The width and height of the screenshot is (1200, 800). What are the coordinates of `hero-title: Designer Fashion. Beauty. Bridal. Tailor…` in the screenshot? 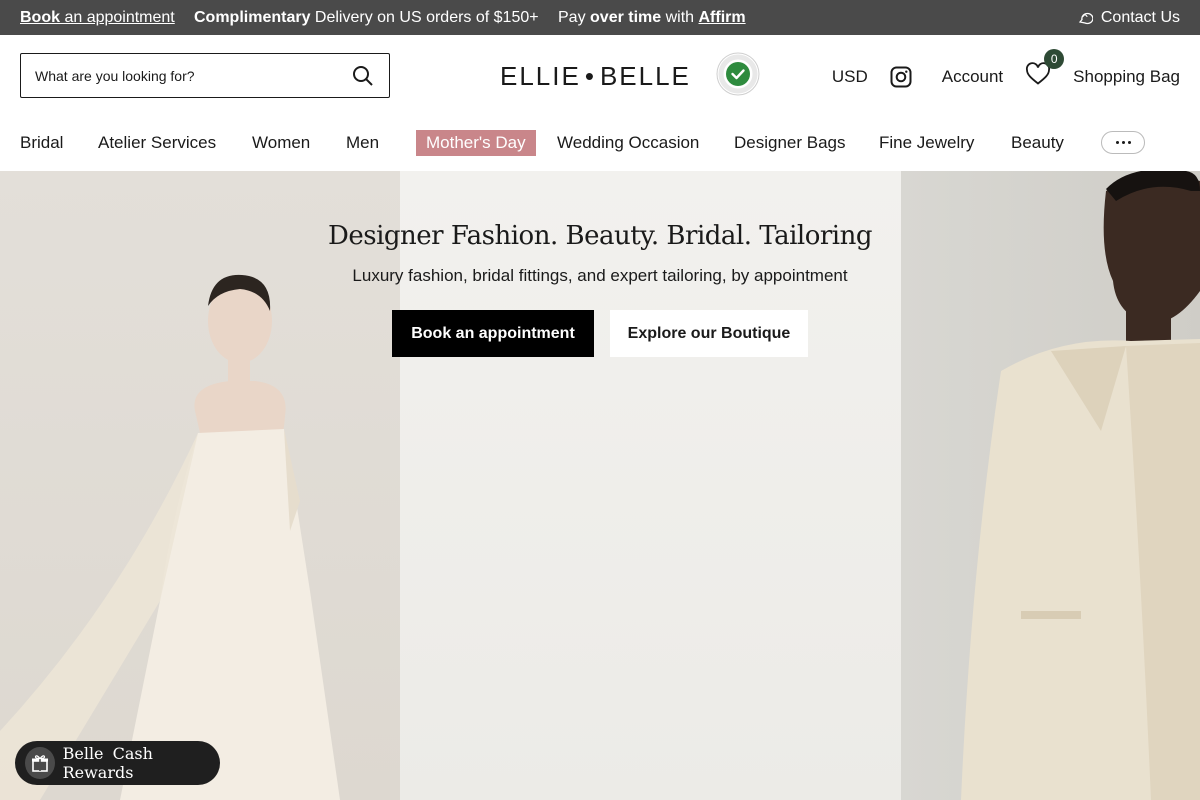 It's located at (600, 236).